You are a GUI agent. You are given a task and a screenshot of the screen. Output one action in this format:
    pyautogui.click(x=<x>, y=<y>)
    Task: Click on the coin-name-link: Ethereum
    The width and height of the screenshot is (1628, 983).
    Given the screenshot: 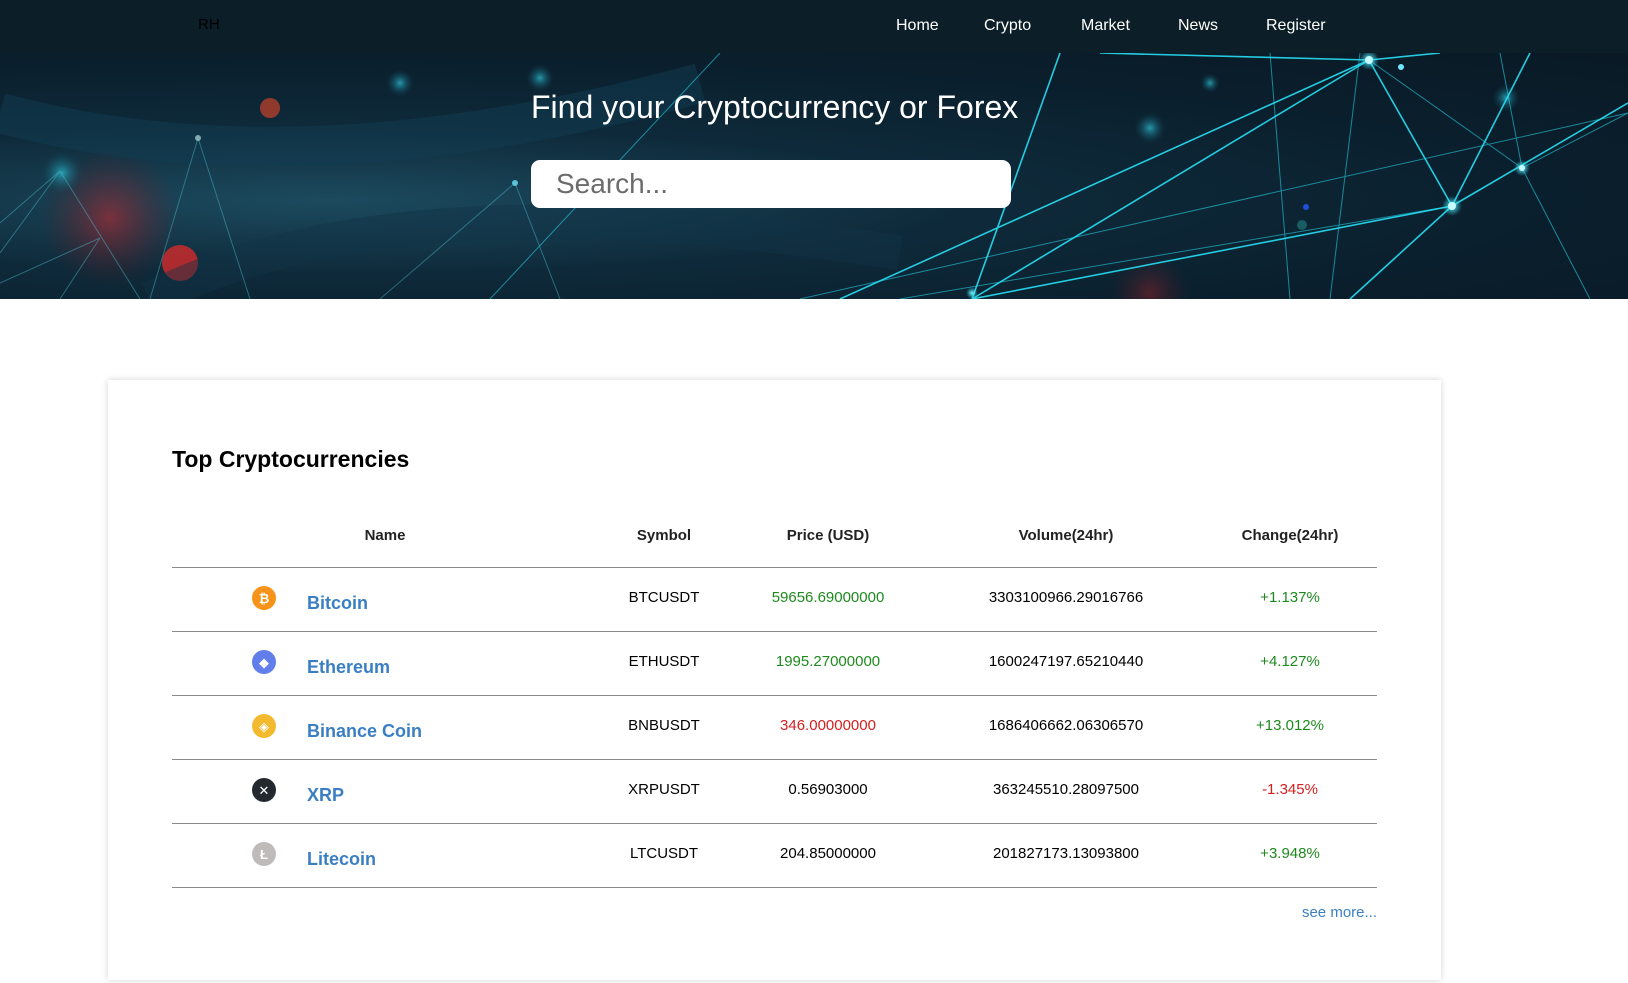 What is the action you would take?
    pyautogui.click(x=348, y=667)
    